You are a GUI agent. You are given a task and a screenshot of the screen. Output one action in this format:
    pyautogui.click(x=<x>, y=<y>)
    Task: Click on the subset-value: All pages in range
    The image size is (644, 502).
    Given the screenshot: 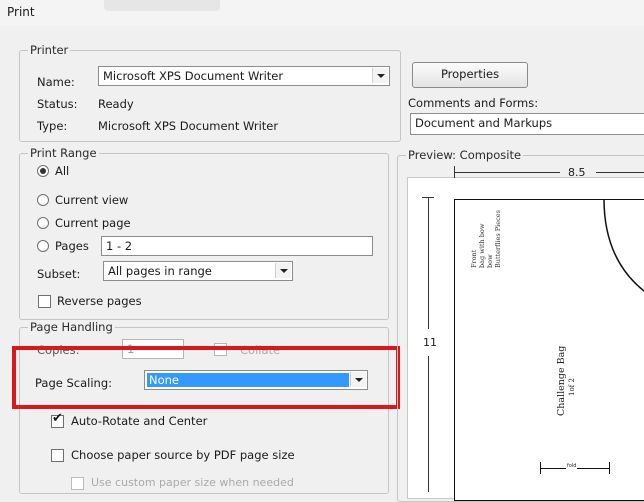 What is the action you would take?
    pyautogui.click(x=160, y=271)
    